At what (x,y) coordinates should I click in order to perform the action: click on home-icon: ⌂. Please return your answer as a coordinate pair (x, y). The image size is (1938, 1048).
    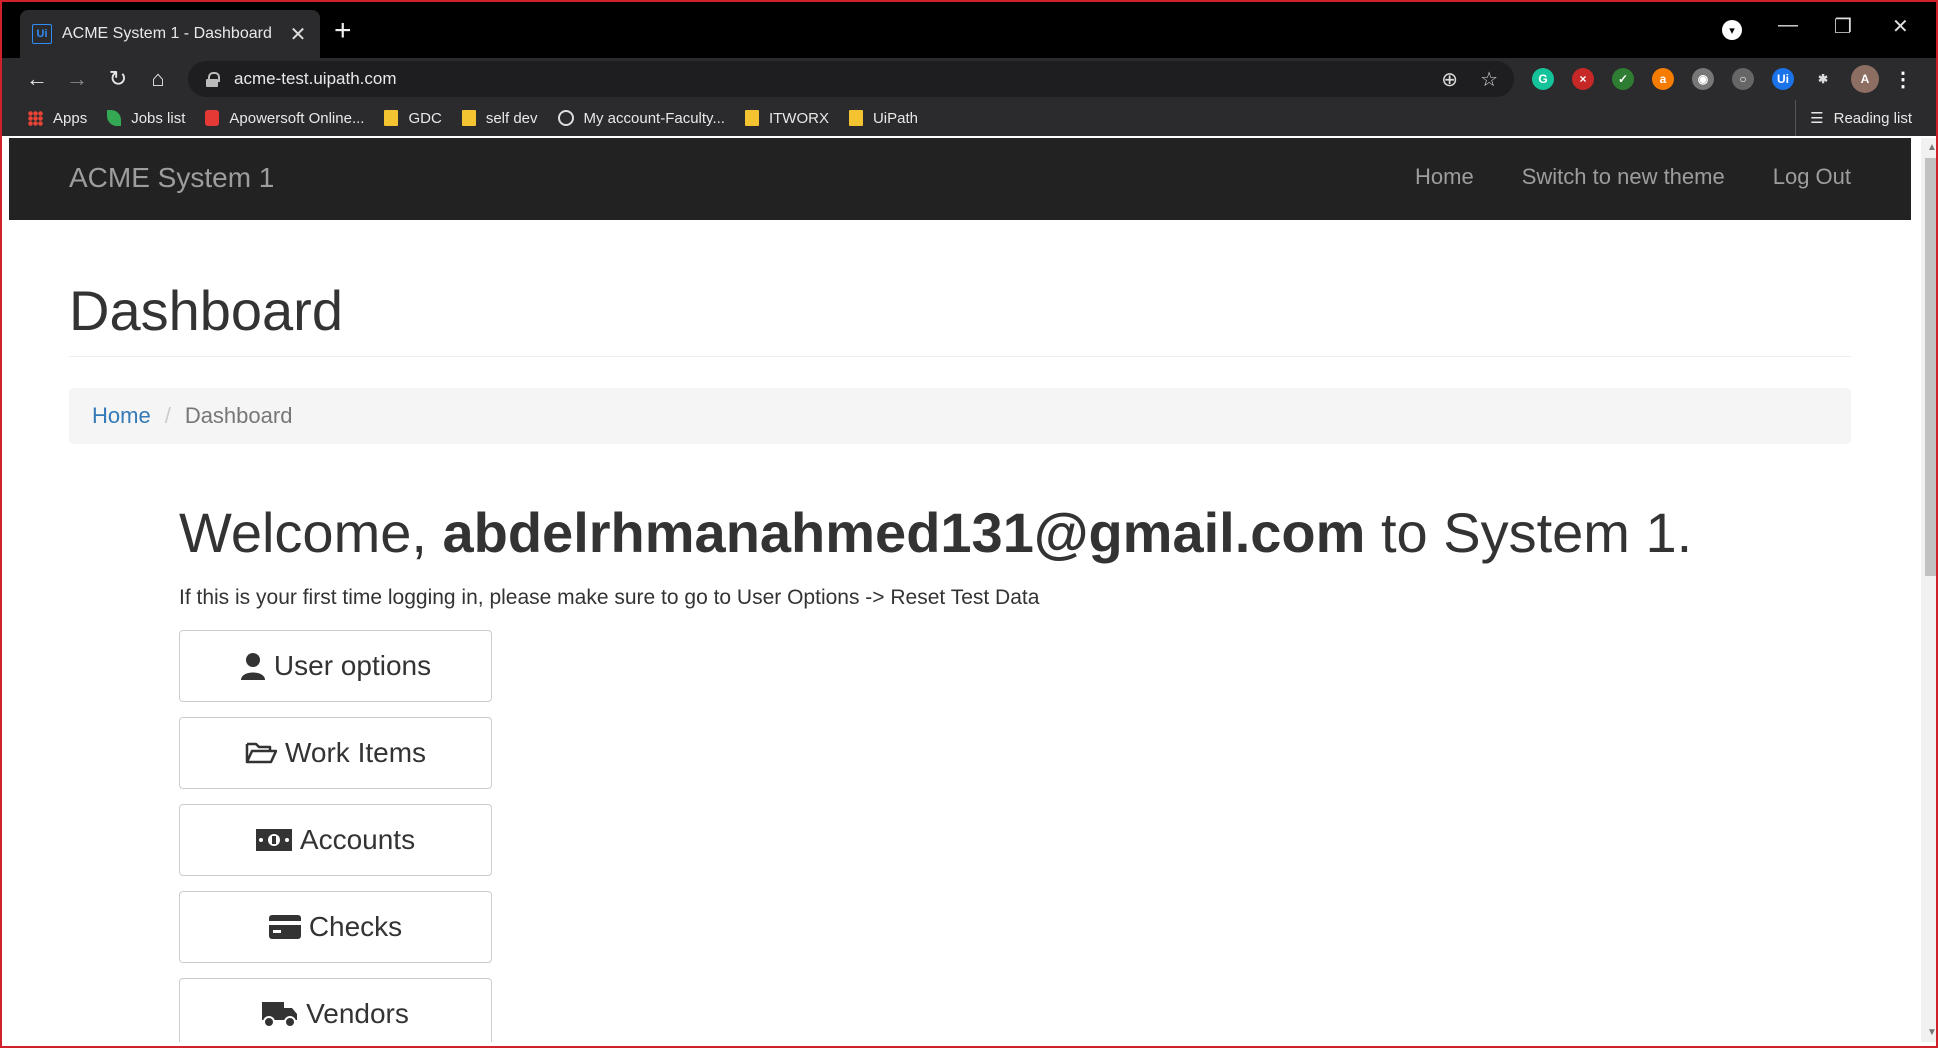
    Looking at the image, I should click on (158, 79).